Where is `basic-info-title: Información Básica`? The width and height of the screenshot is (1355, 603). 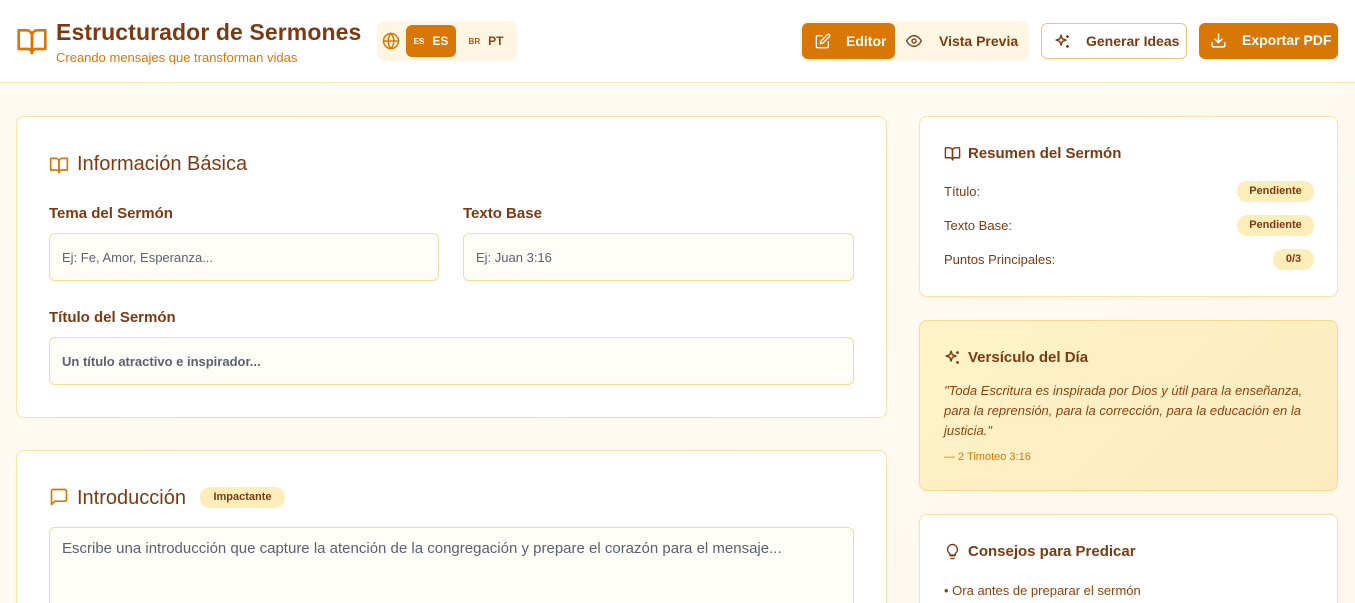 basic-info-title: Información Básica is located at coordinates (162, 164).